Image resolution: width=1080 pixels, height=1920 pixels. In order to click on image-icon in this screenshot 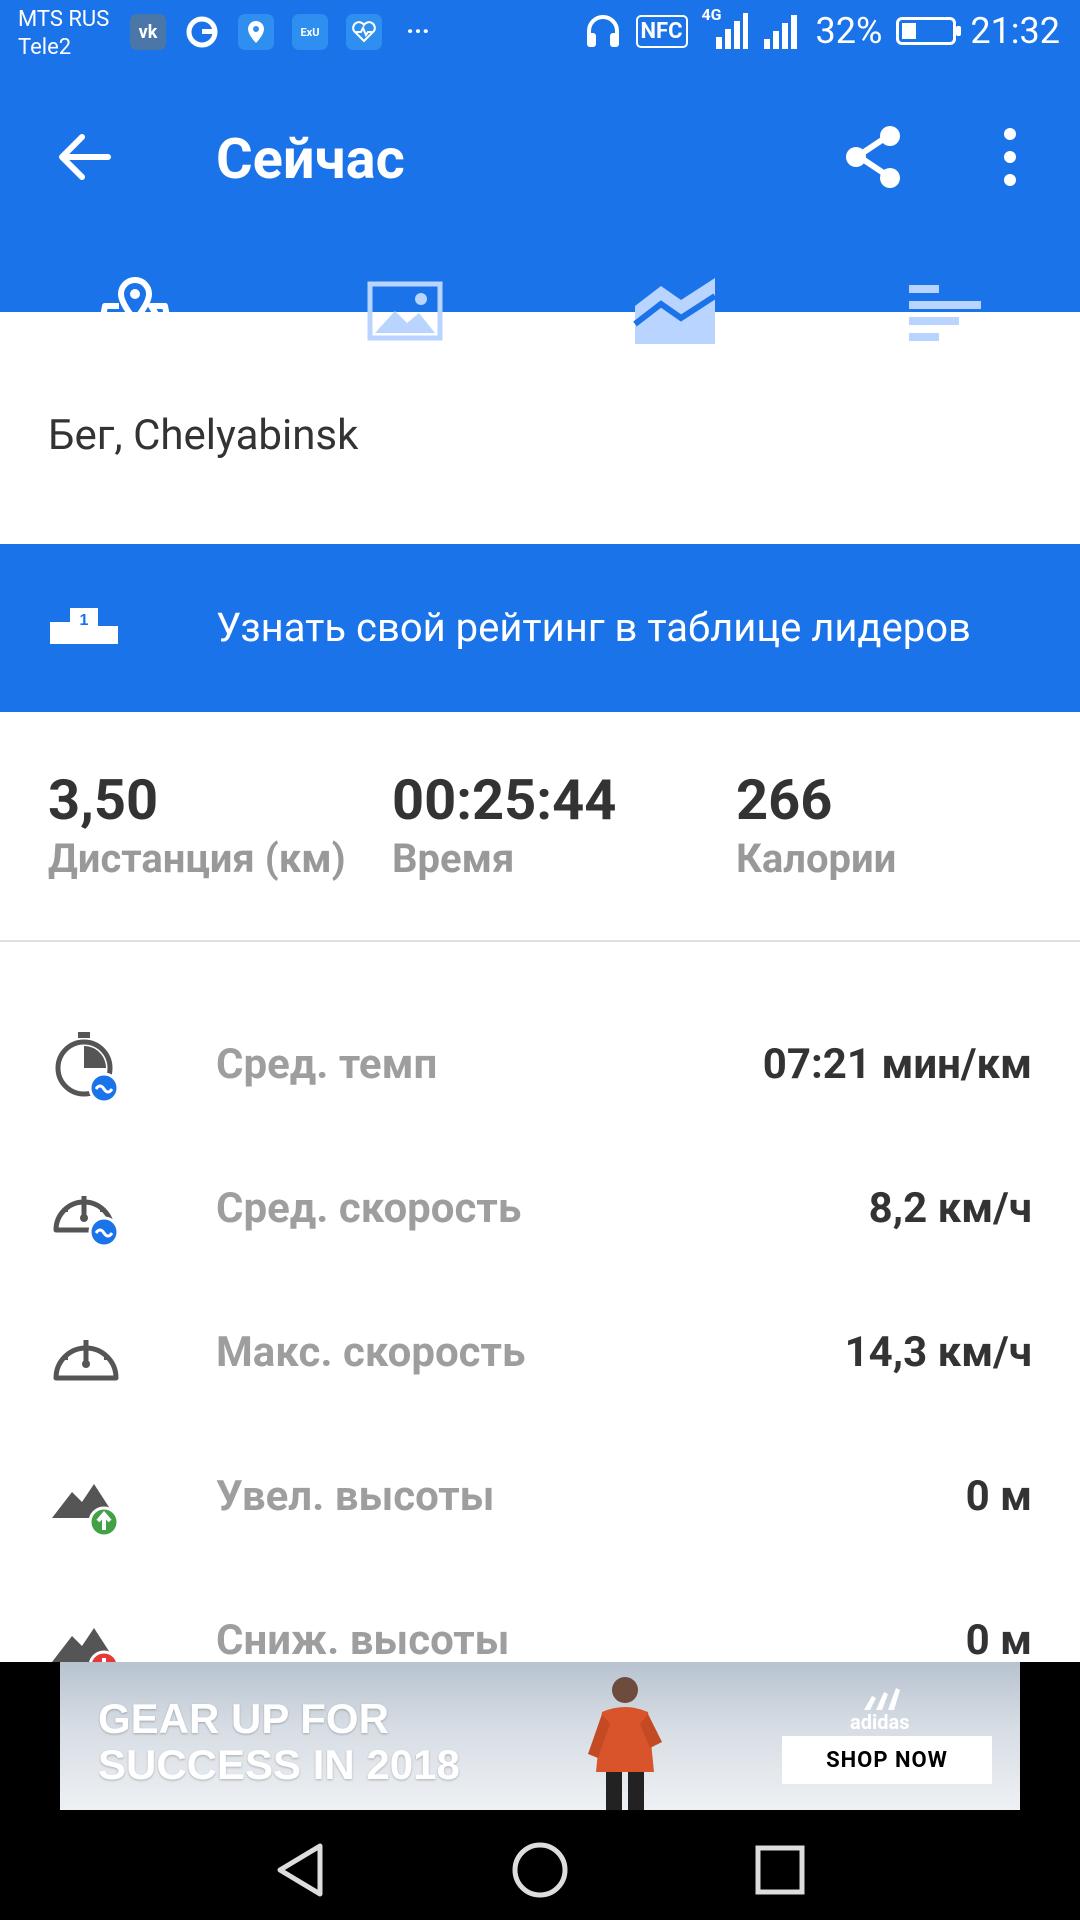, I will do `click(405, 311)`.